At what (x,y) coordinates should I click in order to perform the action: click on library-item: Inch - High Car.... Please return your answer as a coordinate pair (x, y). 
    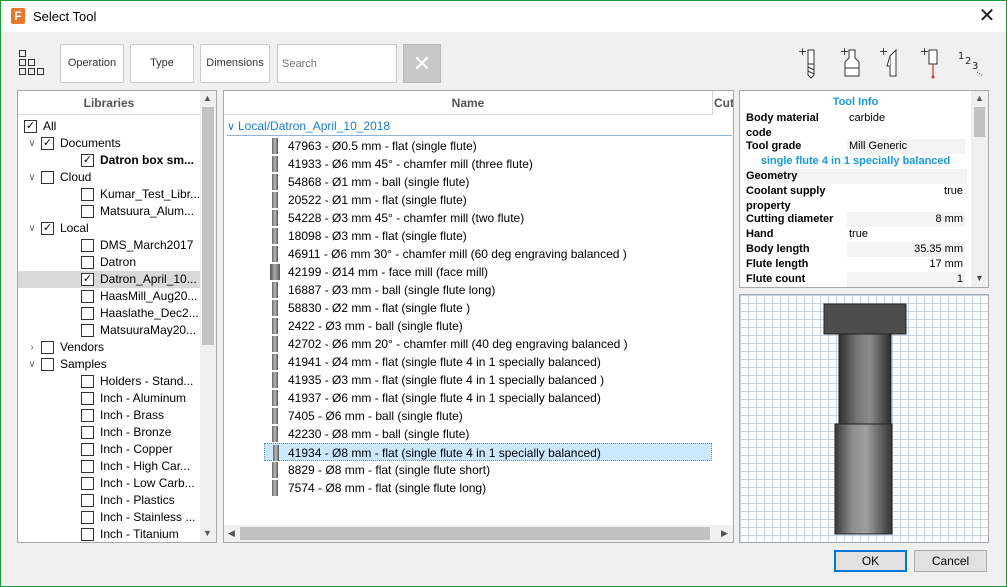
    Looking at the image, I should click on (109, 466).